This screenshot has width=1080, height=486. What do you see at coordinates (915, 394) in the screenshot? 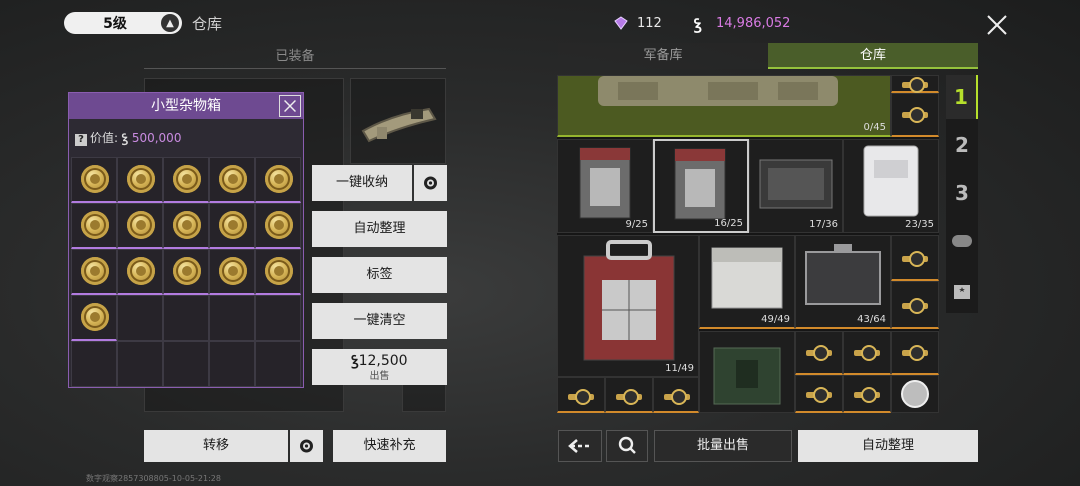
I see `medal-item` at bounding box center [915, 394].